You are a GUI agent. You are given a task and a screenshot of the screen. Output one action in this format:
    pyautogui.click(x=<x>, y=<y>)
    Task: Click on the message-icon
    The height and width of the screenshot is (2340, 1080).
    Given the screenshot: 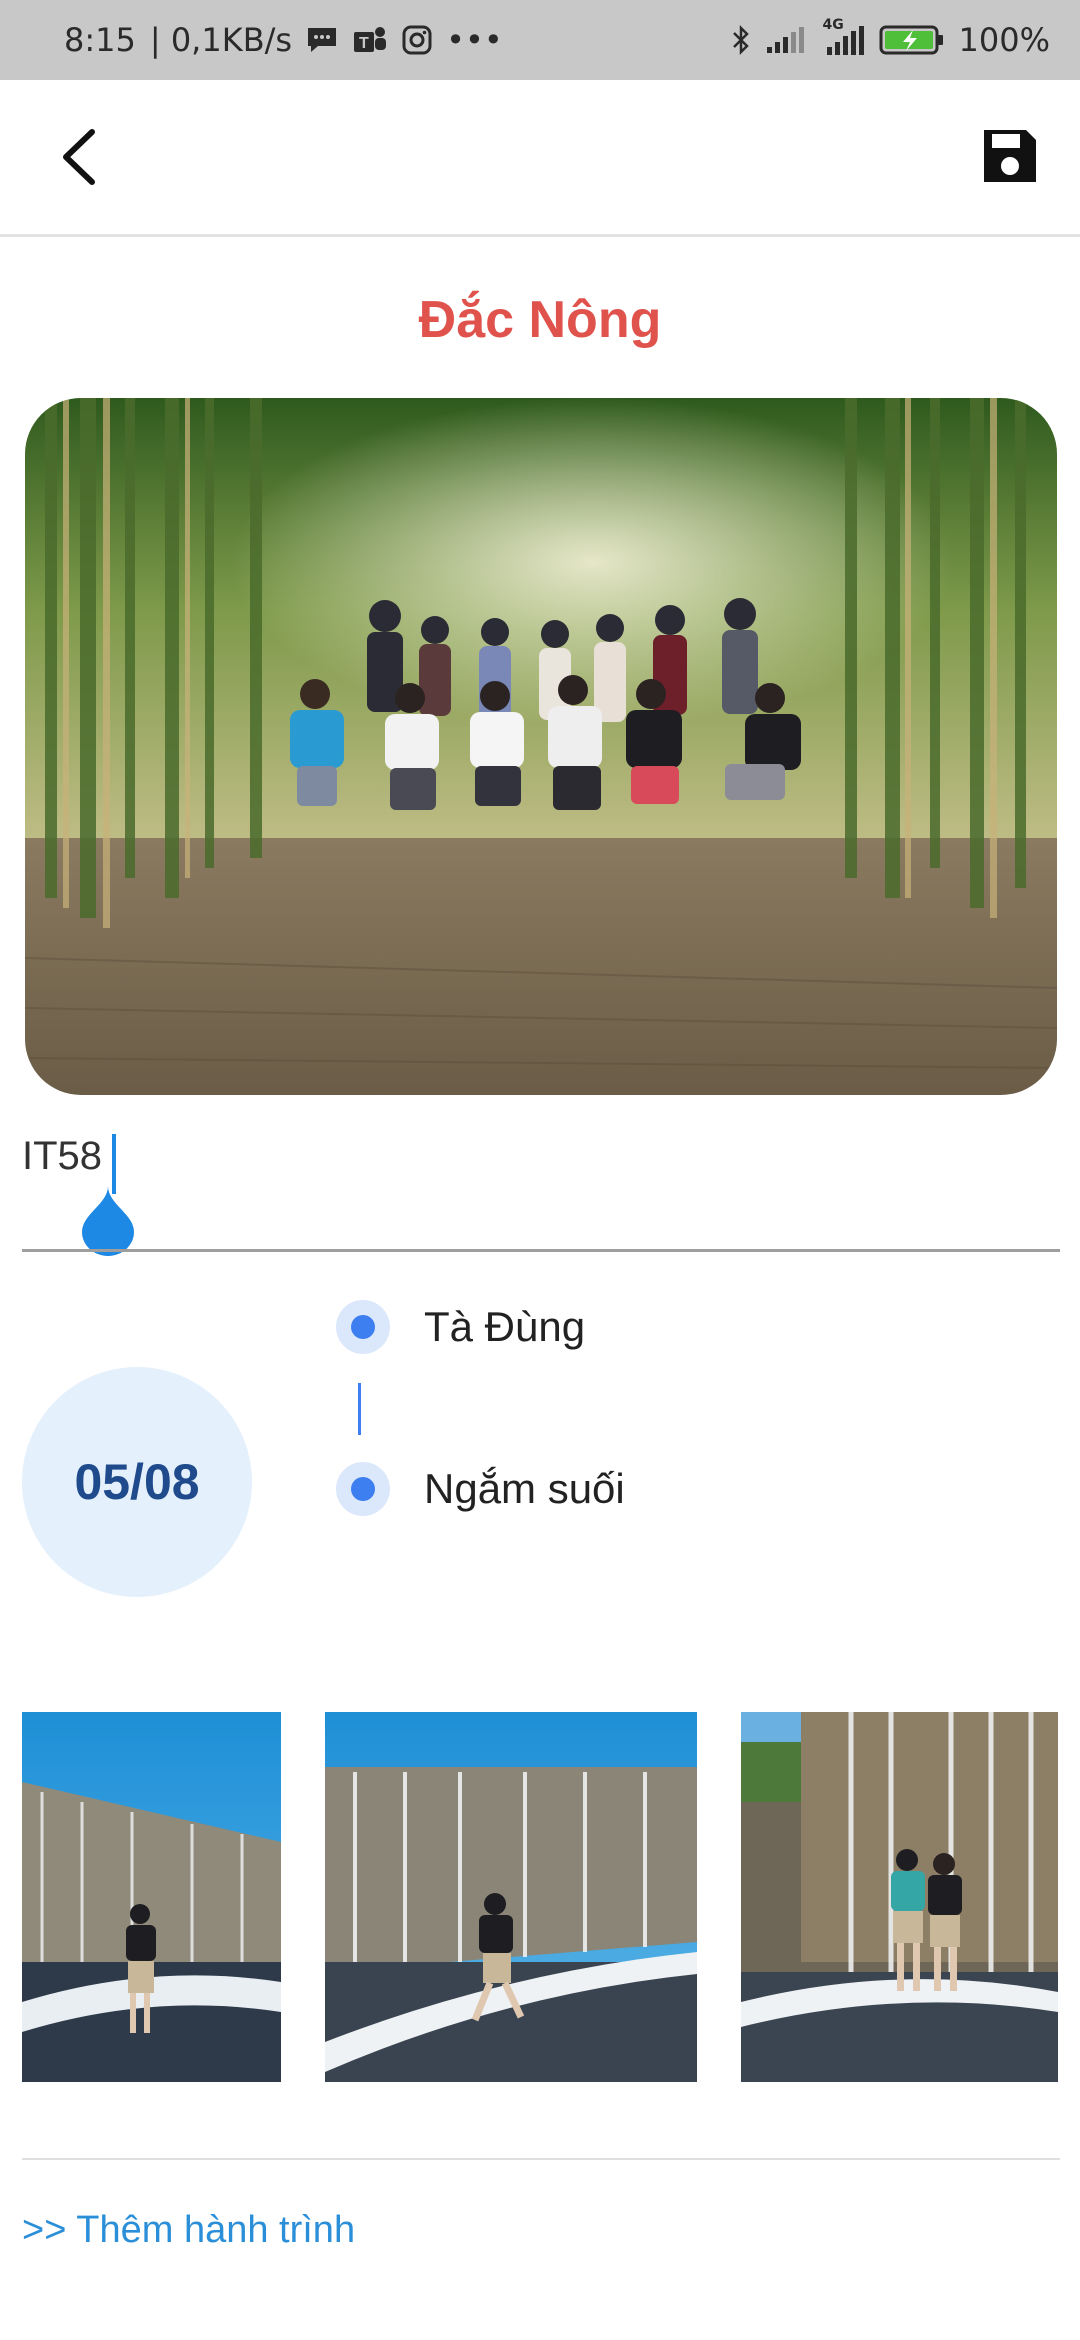 What is the action you would take?
    pyautogui.click(x=322, y=40)
    